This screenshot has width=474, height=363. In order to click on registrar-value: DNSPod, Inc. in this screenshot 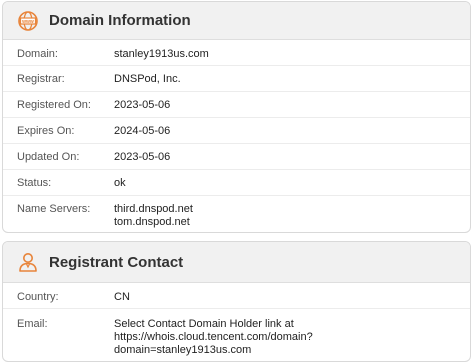, I will do `click(147, 79)`.